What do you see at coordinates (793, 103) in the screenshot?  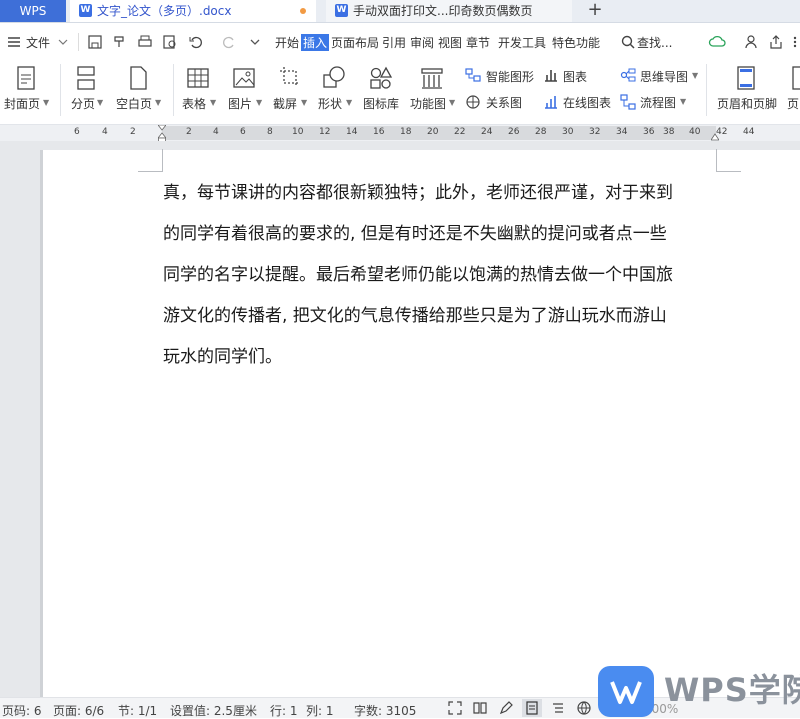 I see `page-number-button: 页` at bounding box center [793, 103].